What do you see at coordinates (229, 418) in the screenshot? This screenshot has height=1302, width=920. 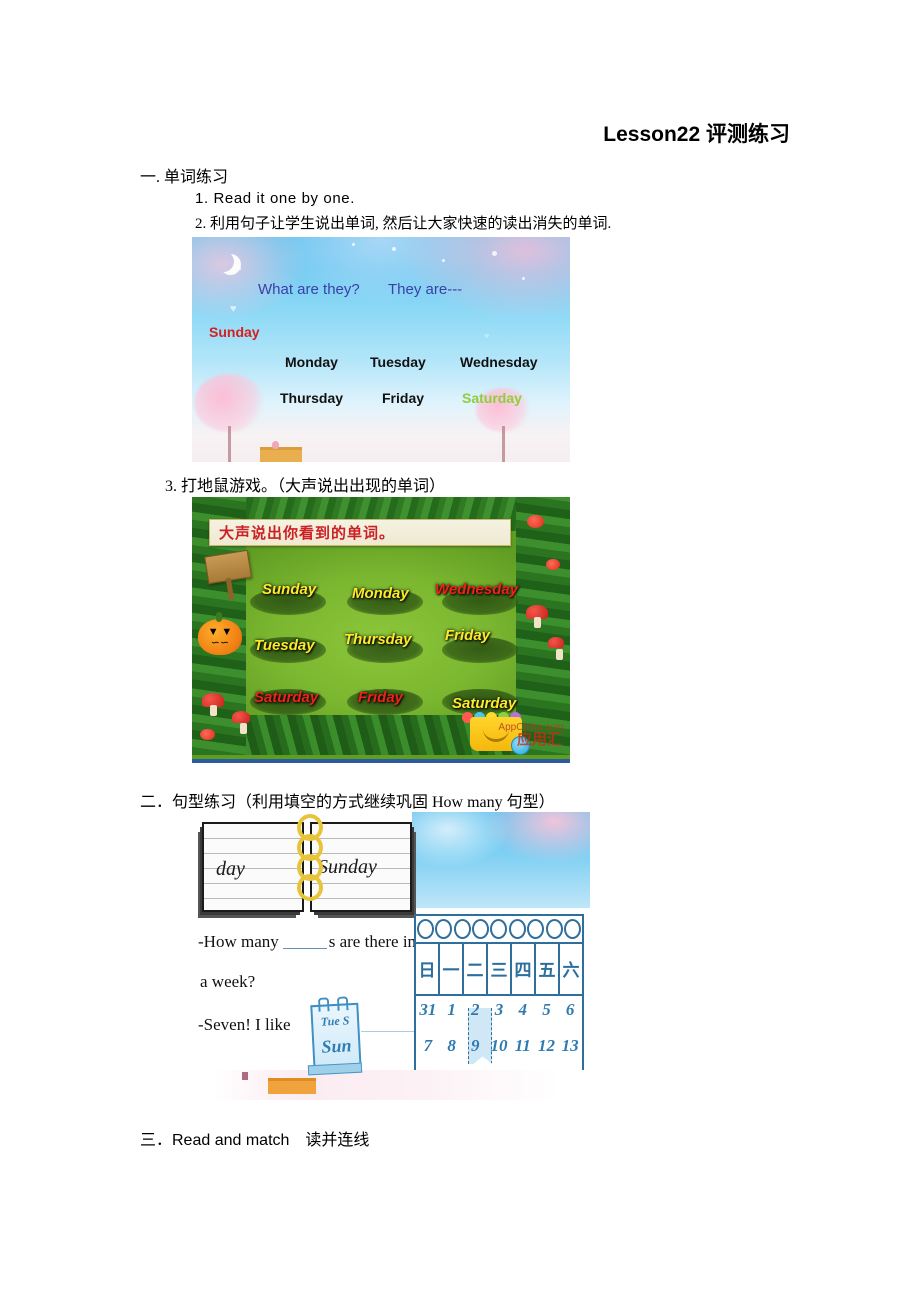 I see `cherry-tree-left` at bounding box center [229, 418].